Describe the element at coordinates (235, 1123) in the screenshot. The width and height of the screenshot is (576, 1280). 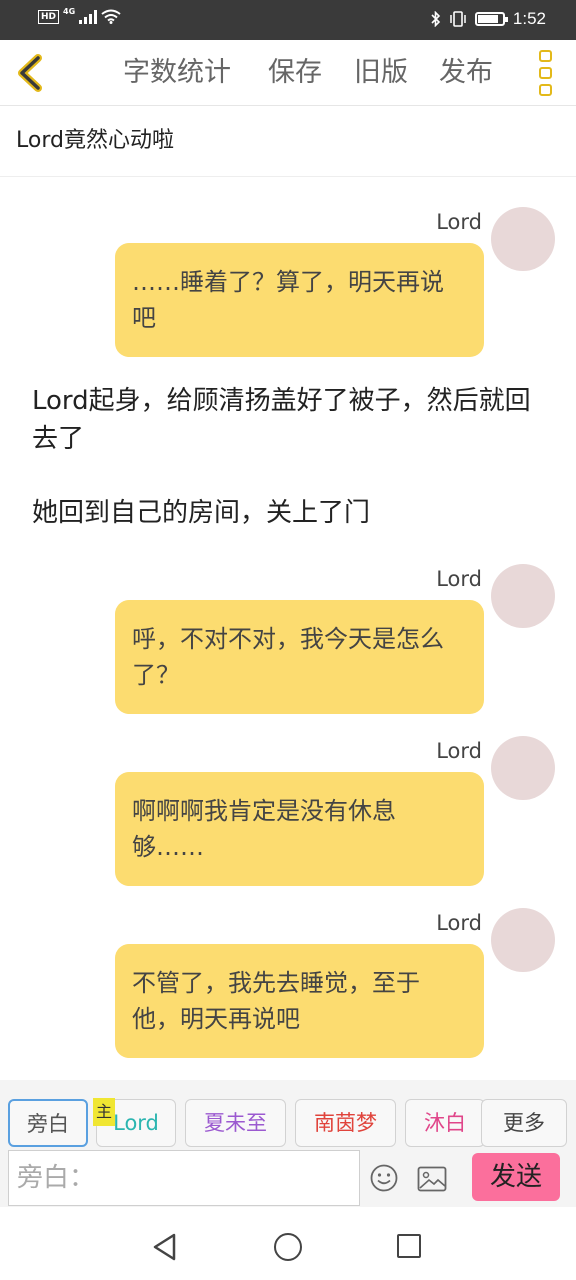
I see `role-xiaweizhi-button: 夏未至` at that location.